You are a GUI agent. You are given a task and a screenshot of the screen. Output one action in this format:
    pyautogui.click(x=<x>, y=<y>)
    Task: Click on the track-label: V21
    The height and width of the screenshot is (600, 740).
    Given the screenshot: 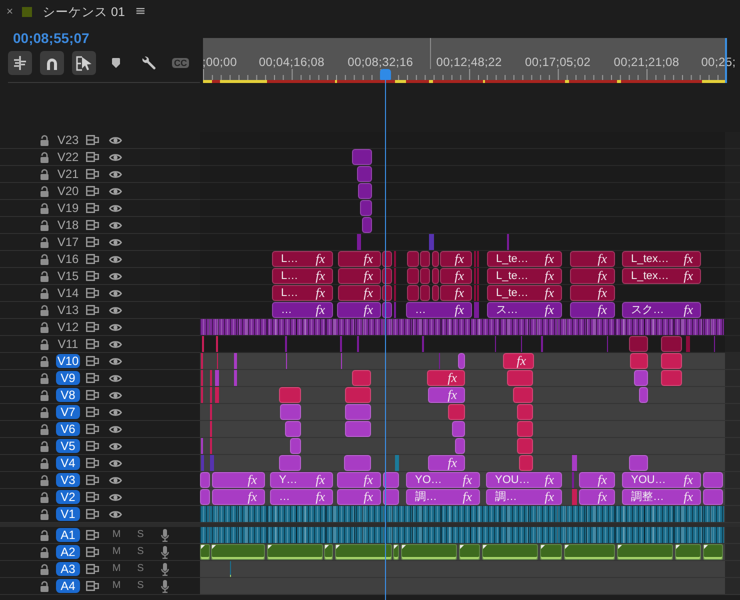 What is the action you would take?
    pyautogui.click(x=68, y=174)
    